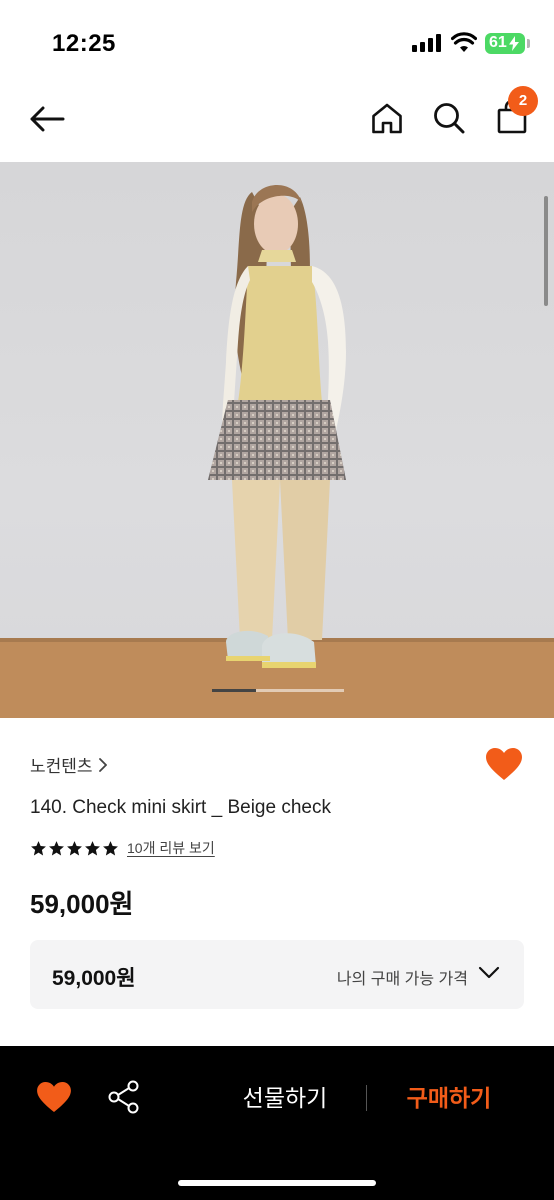 The width and height of the screenshot is (554, 1200). What do you see at coordinates (489, 972) in the screenshot?
I see `chevron-down-icon` at bounding box center [489, 972].